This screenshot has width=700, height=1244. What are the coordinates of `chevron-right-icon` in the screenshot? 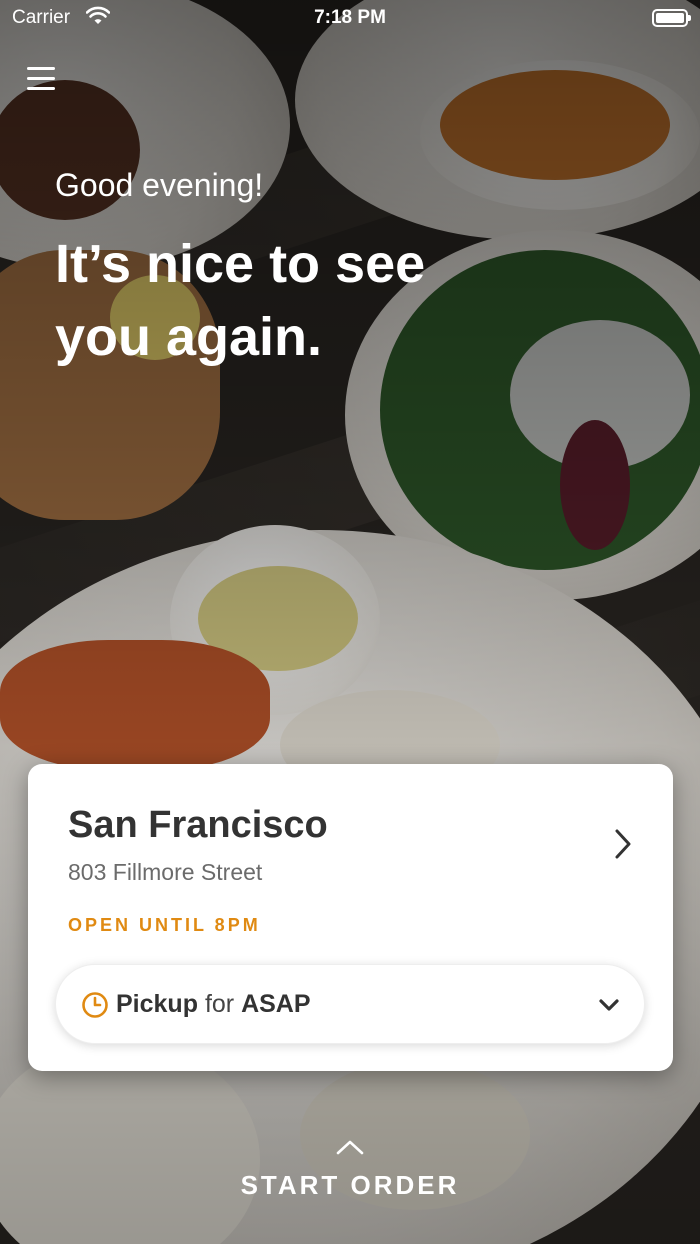 It's located at (623, 844).